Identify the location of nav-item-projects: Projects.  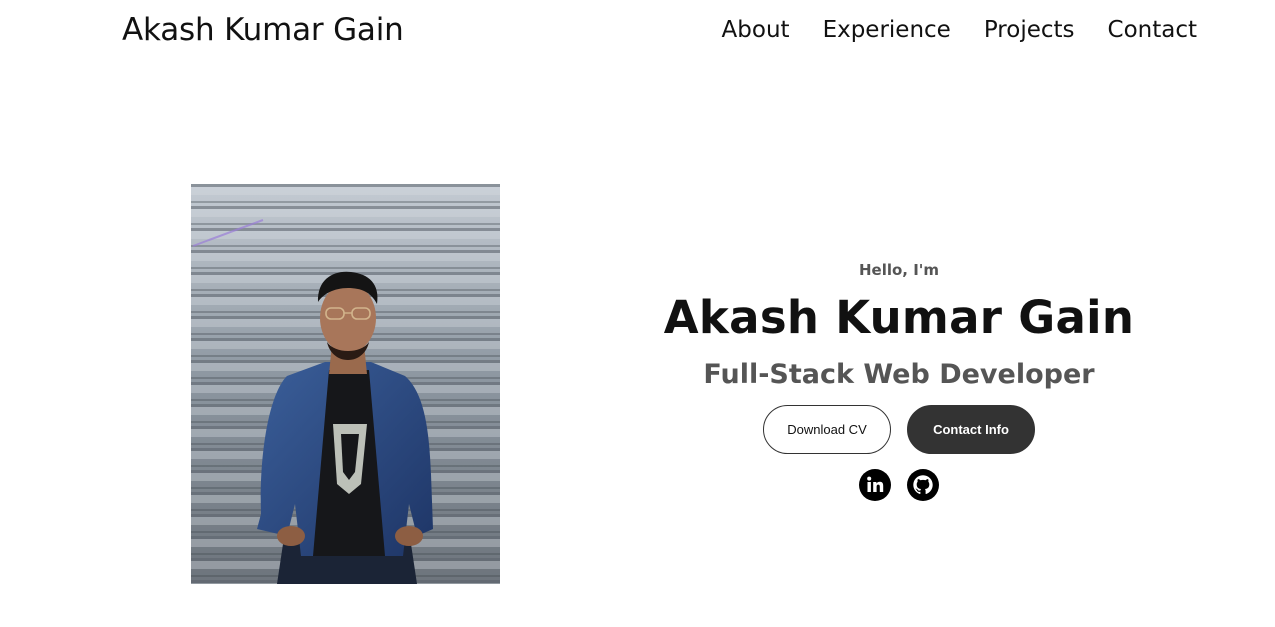
(1029, 30).